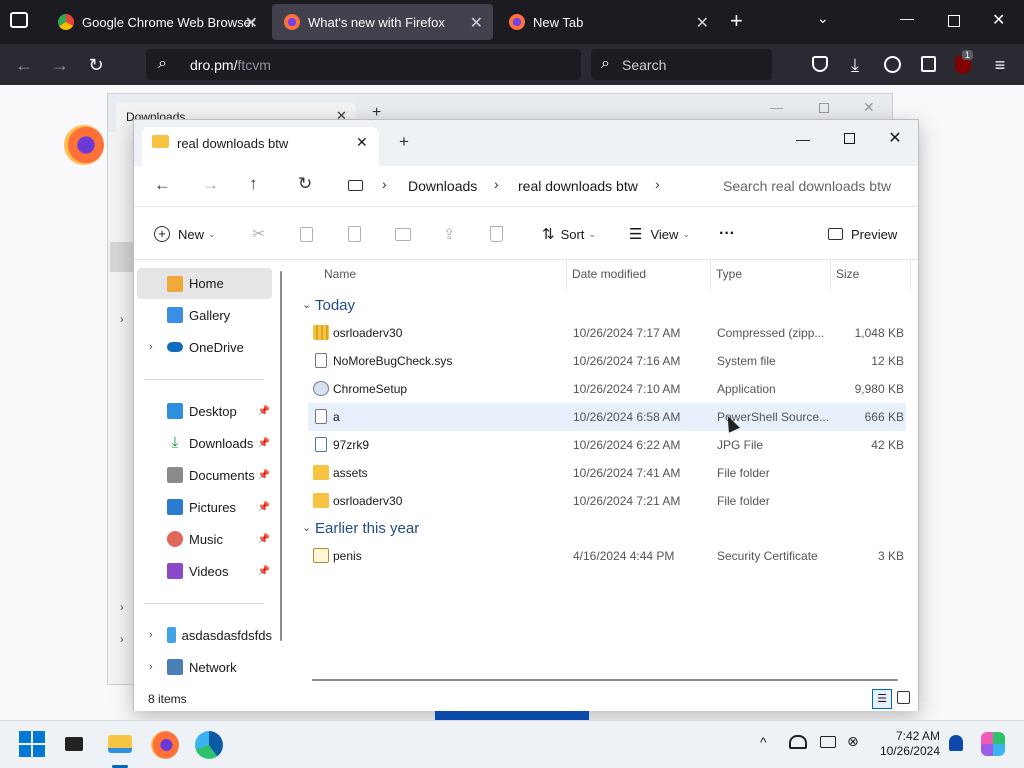 The image size is (1024, 768). I want to click on column-header-type: Type, so click(729, 274).